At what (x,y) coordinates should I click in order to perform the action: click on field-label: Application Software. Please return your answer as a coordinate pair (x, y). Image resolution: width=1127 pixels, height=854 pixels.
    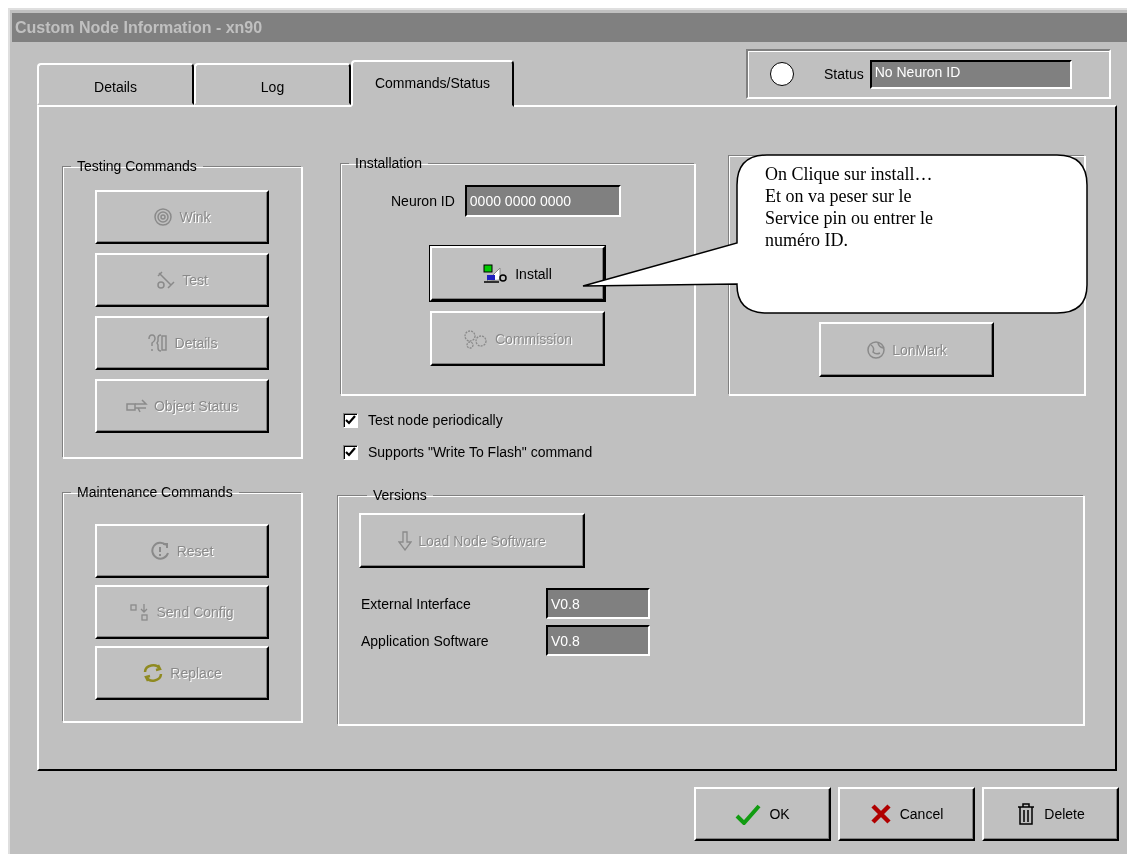
    Looking at the image, I should click on (425, 640).